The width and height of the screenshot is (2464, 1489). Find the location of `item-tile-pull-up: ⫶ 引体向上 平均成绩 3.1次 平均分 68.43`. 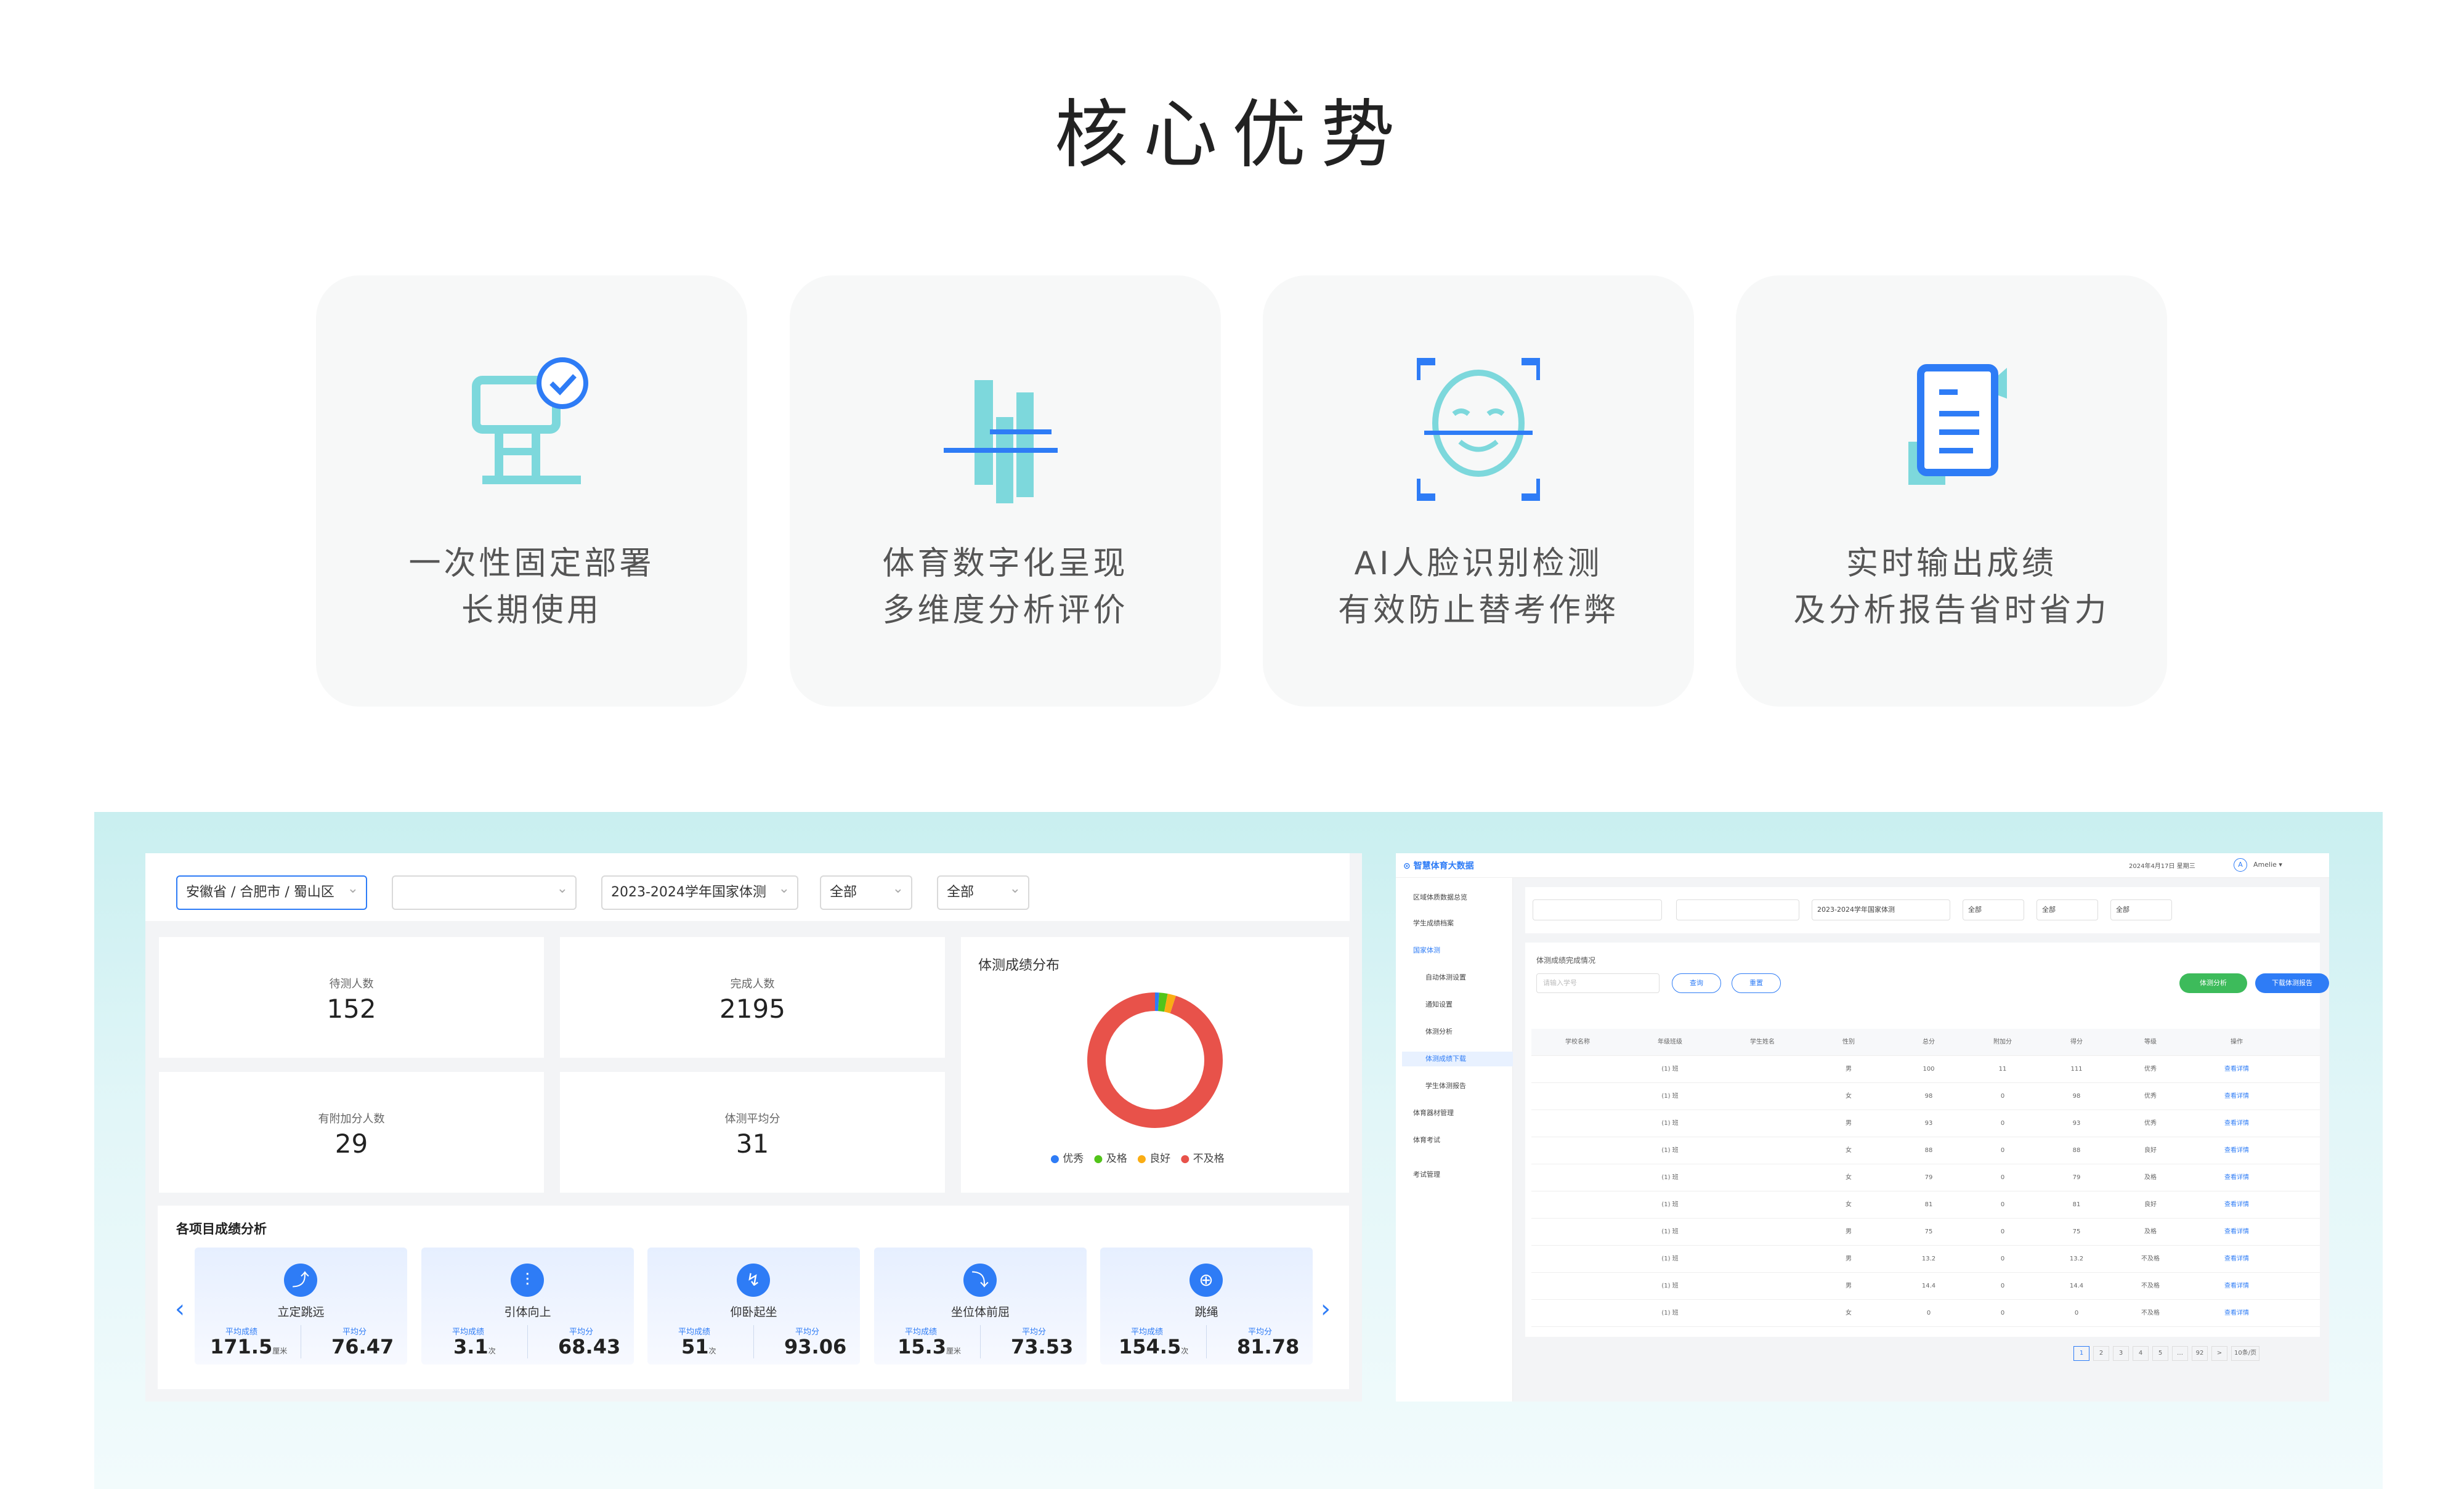

item-tile-pull-up: ⫶ 引体向上 平均成绩 3.1次 平均分 68.43 is located at coordinates (527, 1306).